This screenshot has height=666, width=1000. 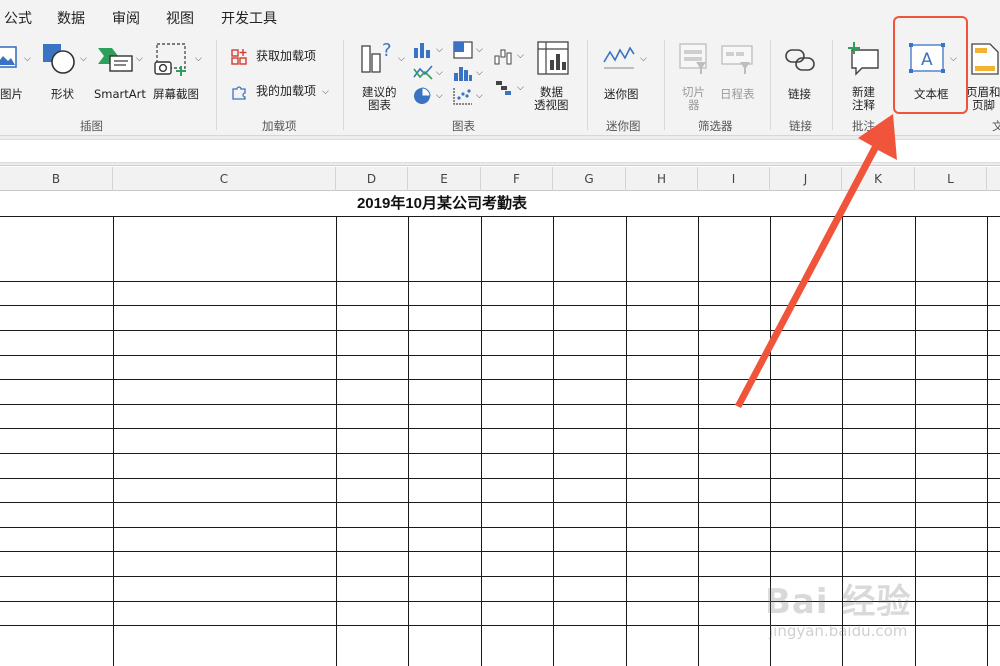 I want to click on recommended-charts-button: ? ⌵ 建议的 图表, so click(x=381, y=76).